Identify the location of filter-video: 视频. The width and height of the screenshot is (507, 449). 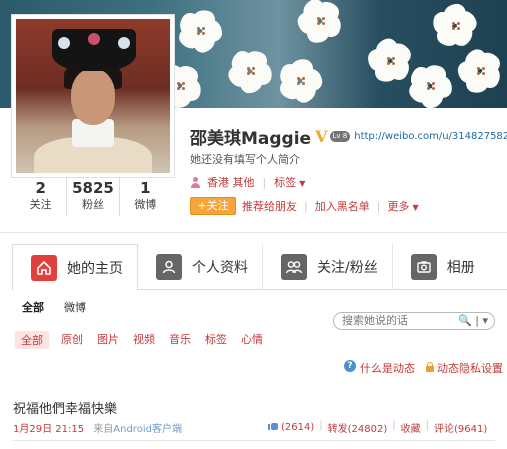
(144, 340).